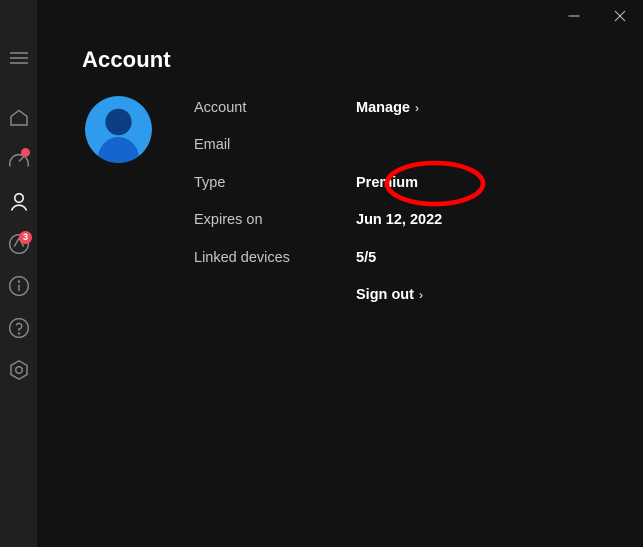 This screenshot has height=547, width=643. Describe the element at coordinates (364, 153) in the screenshot. I see `email-row: Email` at that location.